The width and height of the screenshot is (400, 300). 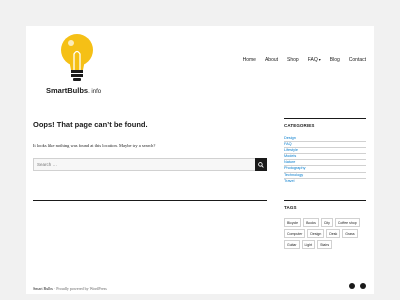 I want to click on nav-item-shop: Shop, so click(x=293, y=60).